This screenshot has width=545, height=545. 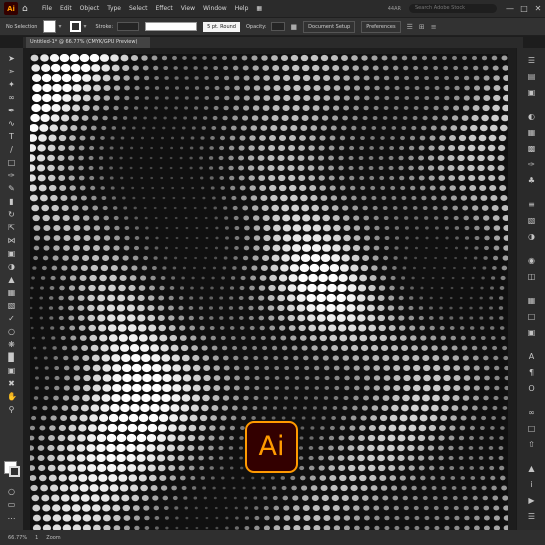 What do you see at coordinates (11, 253) in the screenshot?
I see `free-transform-icon: ▣` at bounding box center [11, 253].